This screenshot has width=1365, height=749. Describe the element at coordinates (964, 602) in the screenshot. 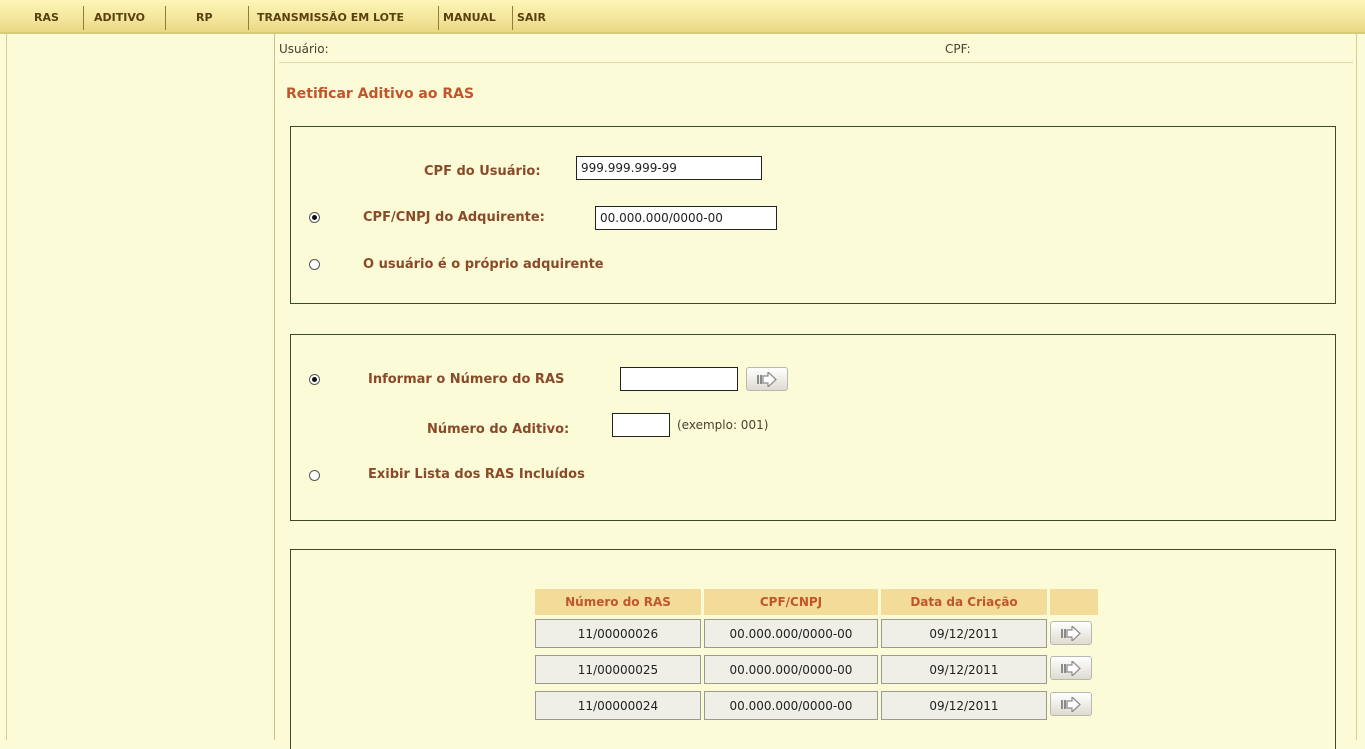

I see `table-header-data-criacao: Data da Criação` at that location.